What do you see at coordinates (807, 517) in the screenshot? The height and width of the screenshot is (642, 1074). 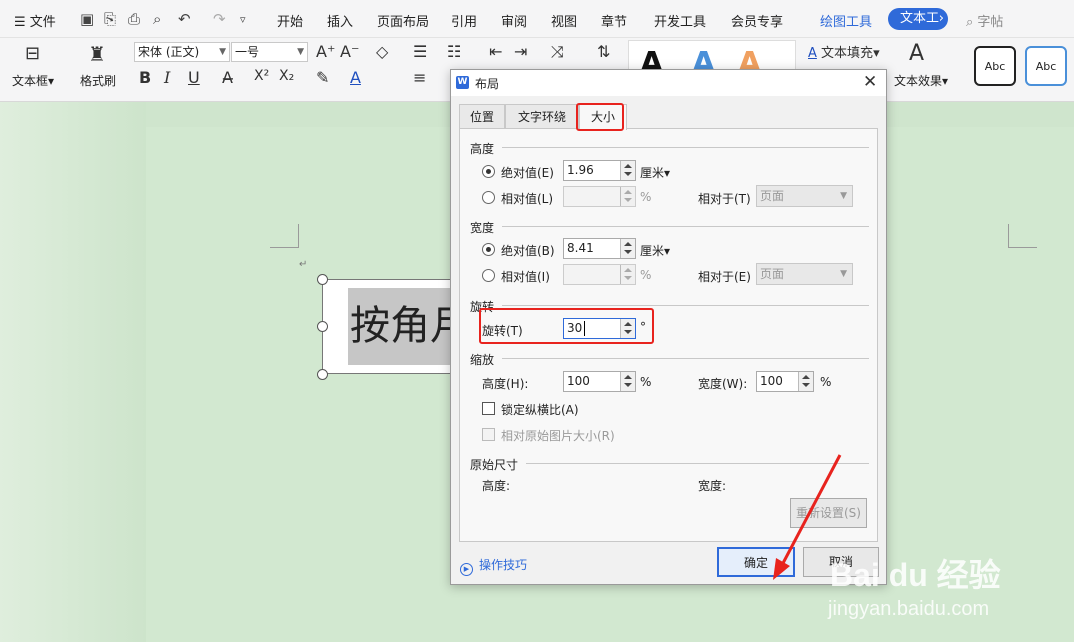 I see `annotation-arrow` at bounding box center [807, 517].